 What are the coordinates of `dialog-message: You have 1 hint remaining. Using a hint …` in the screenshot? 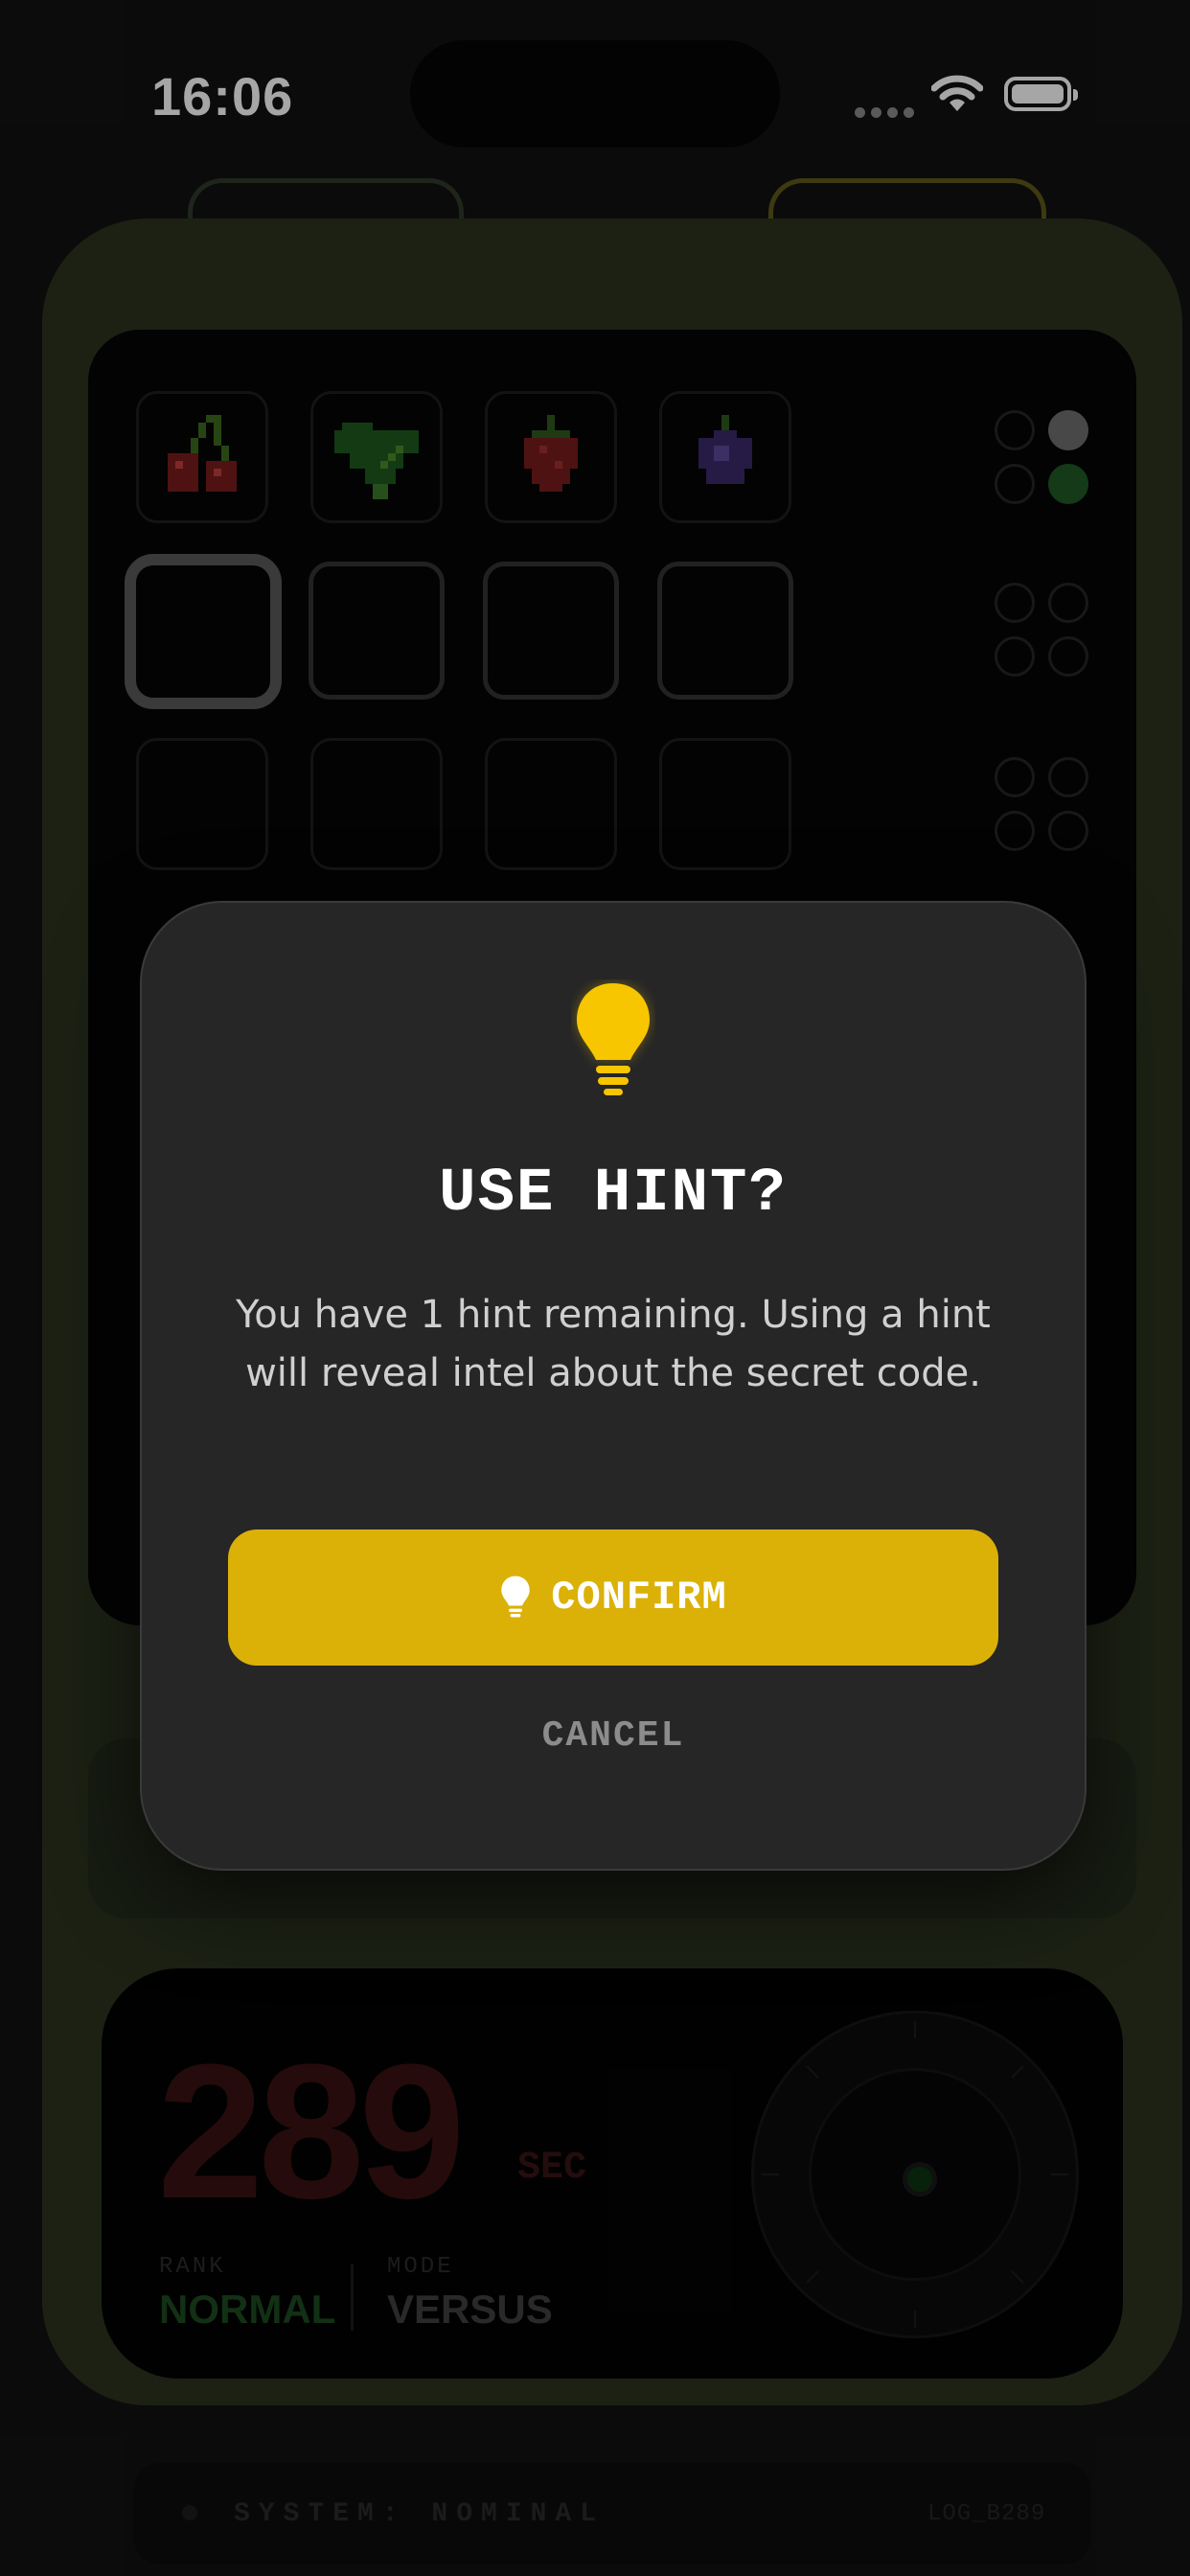 It's located at (614, 1344).